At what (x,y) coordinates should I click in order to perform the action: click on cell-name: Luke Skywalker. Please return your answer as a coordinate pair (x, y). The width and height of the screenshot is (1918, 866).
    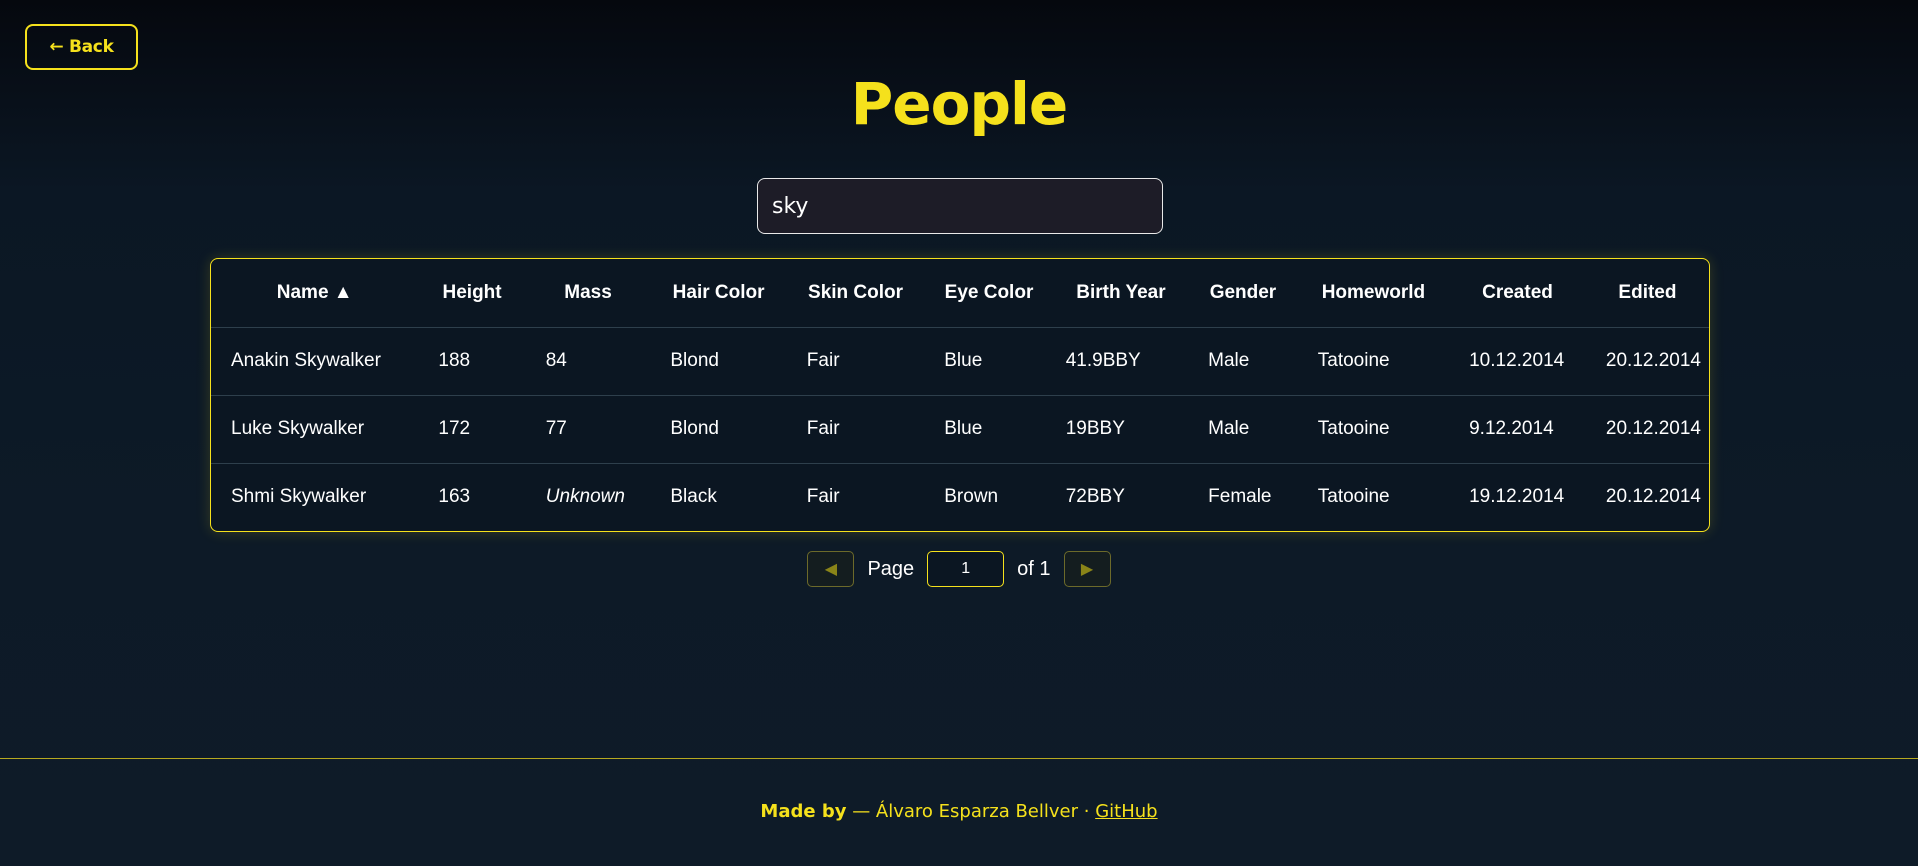
    Looking at the image, I should click on (315, 429).